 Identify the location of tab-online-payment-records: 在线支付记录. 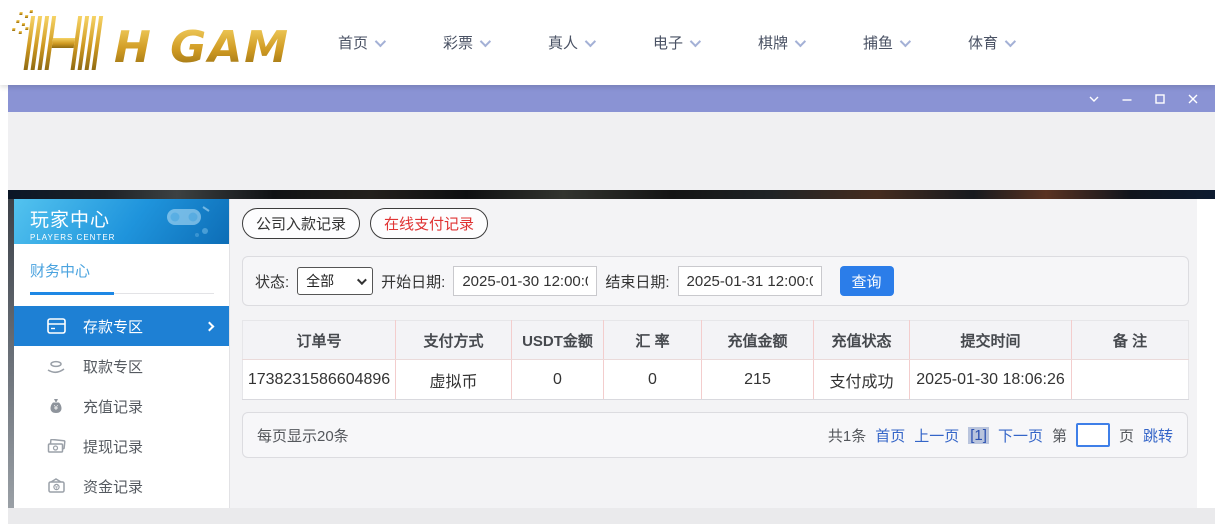
(429, 223).